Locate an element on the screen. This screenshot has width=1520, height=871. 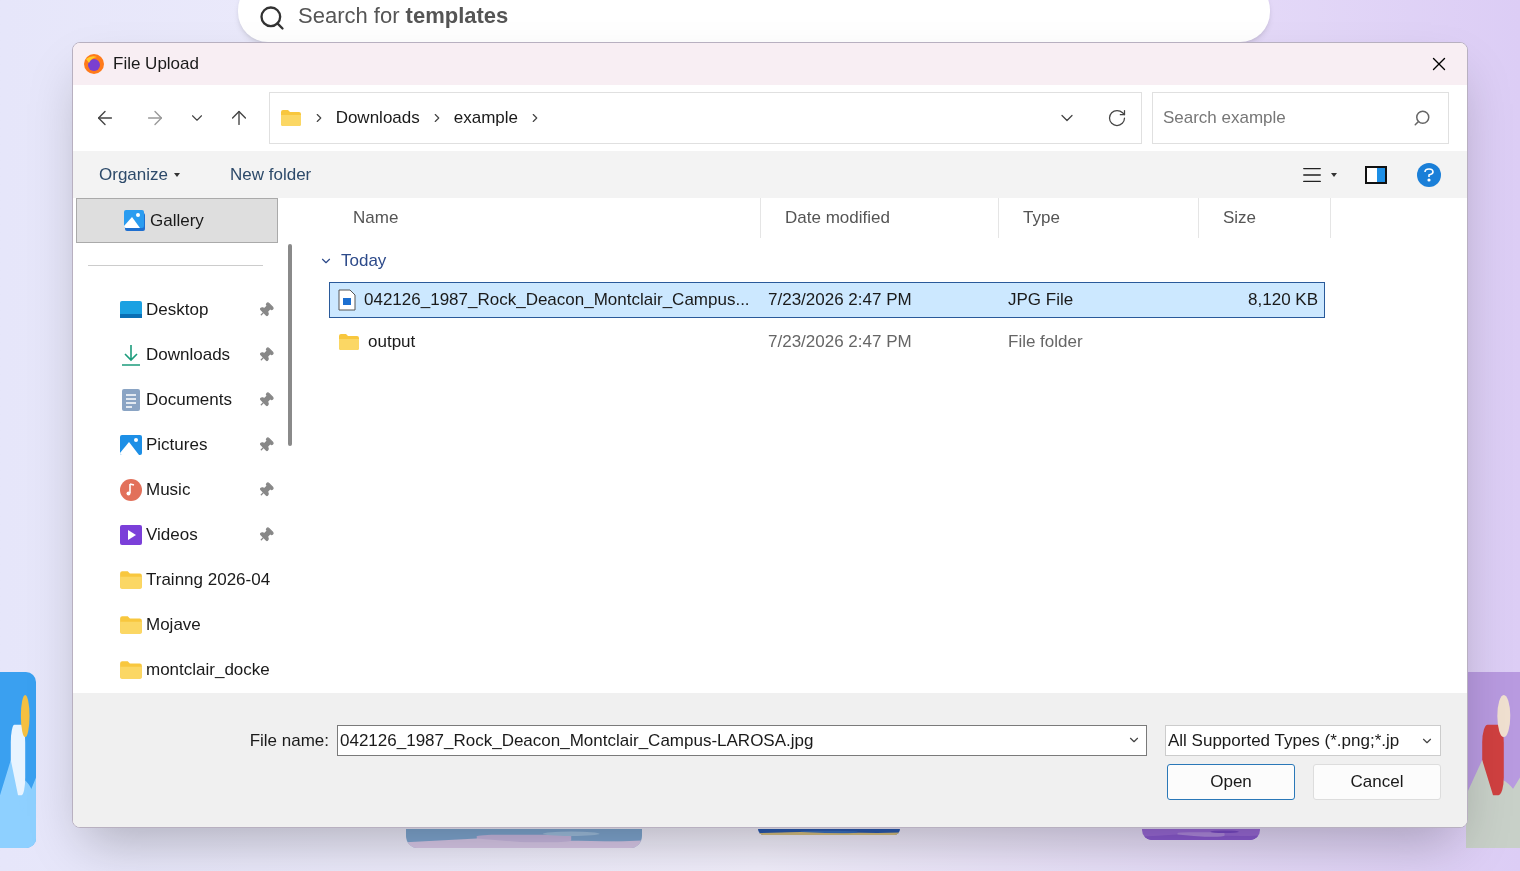
column-header: Size is located at coordinates (1265, 218).